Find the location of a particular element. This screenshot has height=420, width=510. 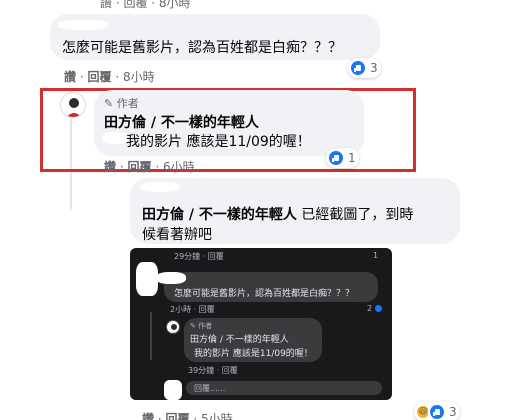

reply2-bubble: 田方倫 / 不一樣的年輕人 已經截圖了，到時 候看著辦吧 is located at coordinates (295, 211).